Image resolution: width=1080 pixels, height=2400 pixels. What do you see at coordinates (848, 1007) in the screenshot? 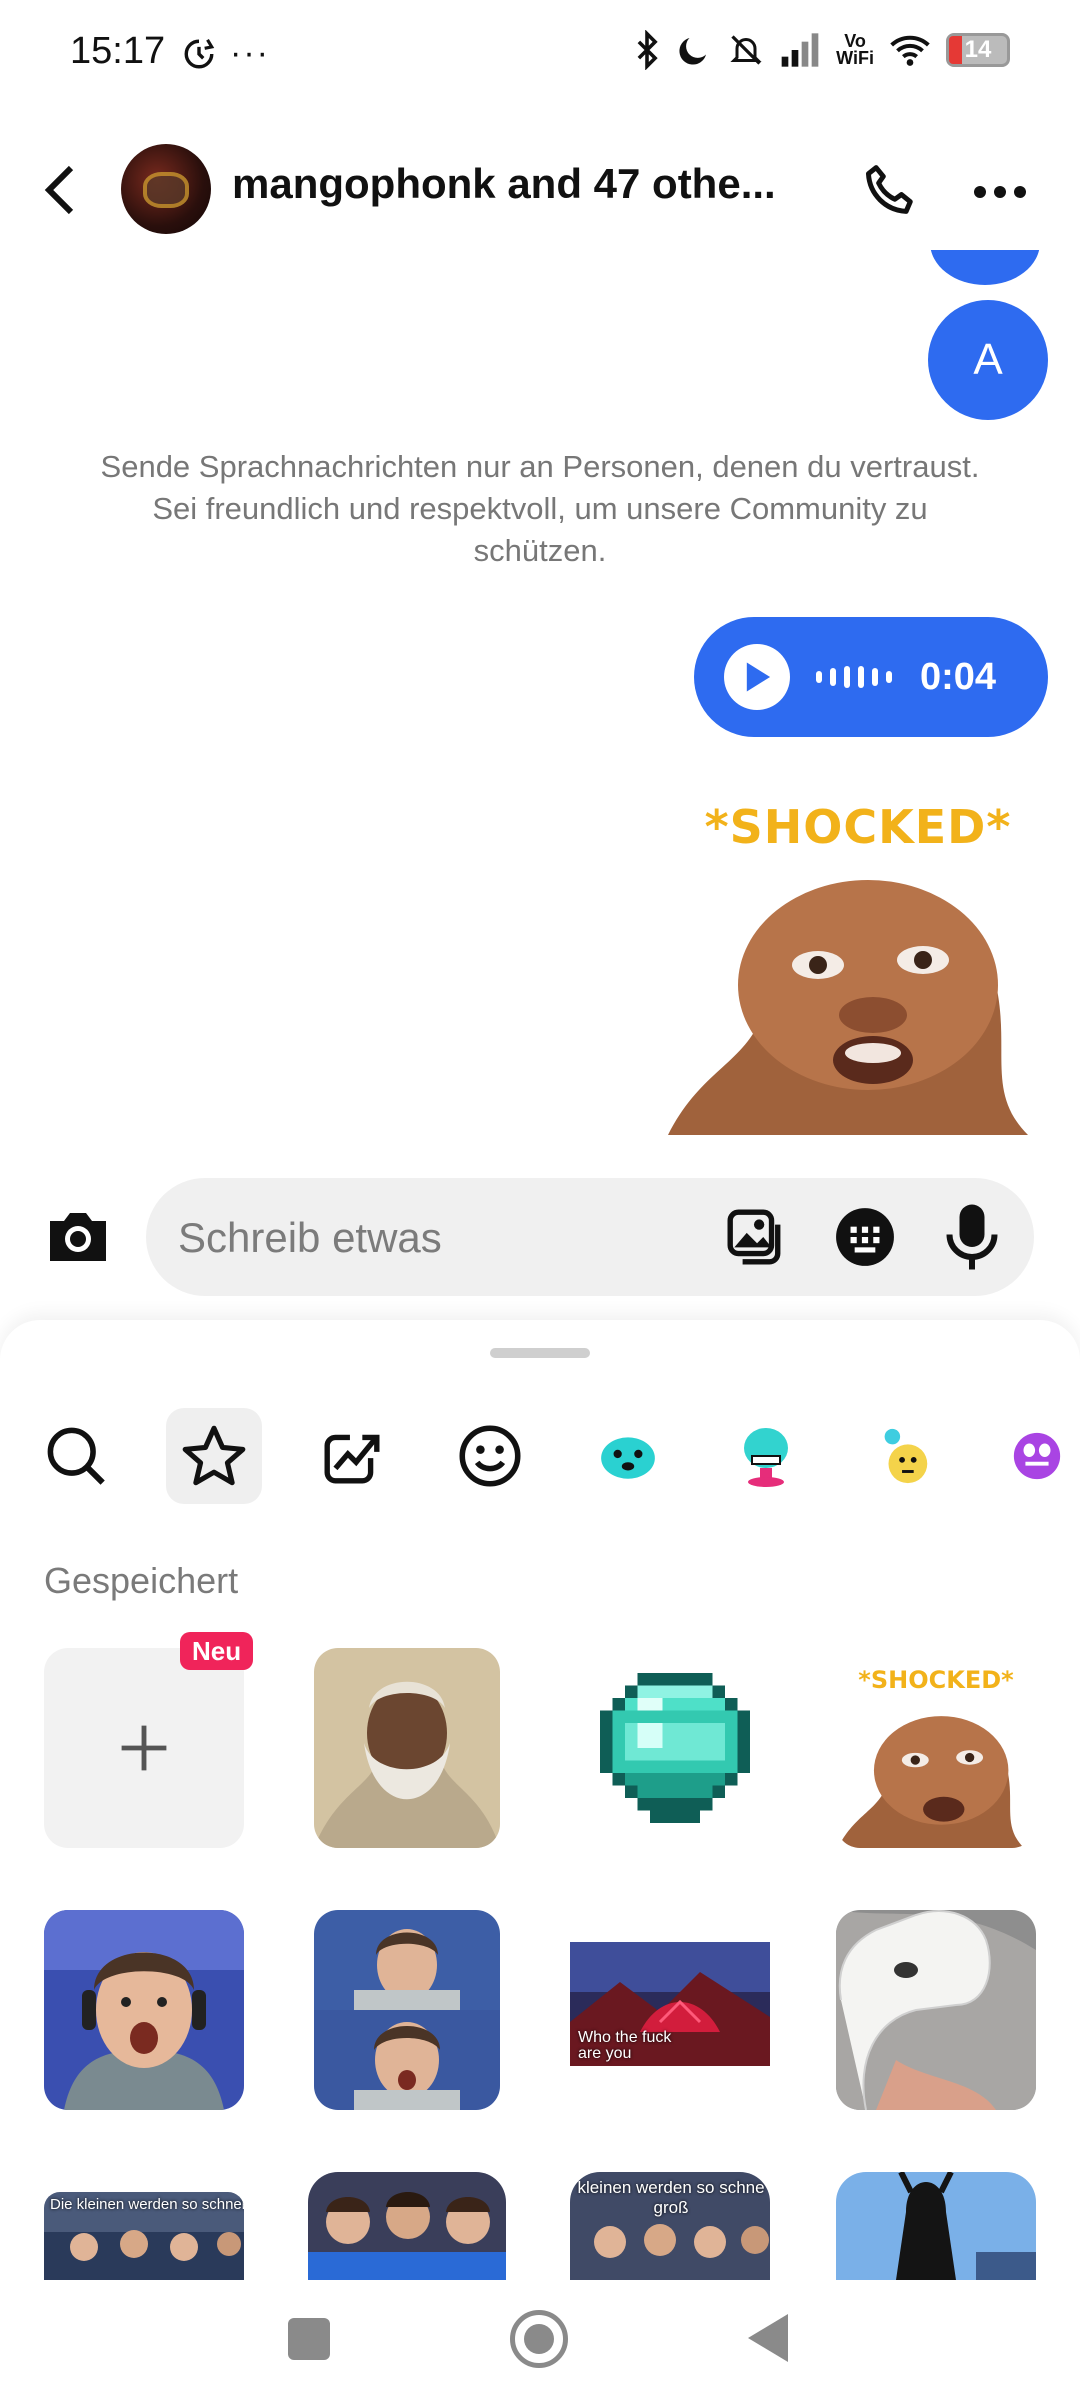
I see `shocked-face-image` at bounding box center [848, 1007].